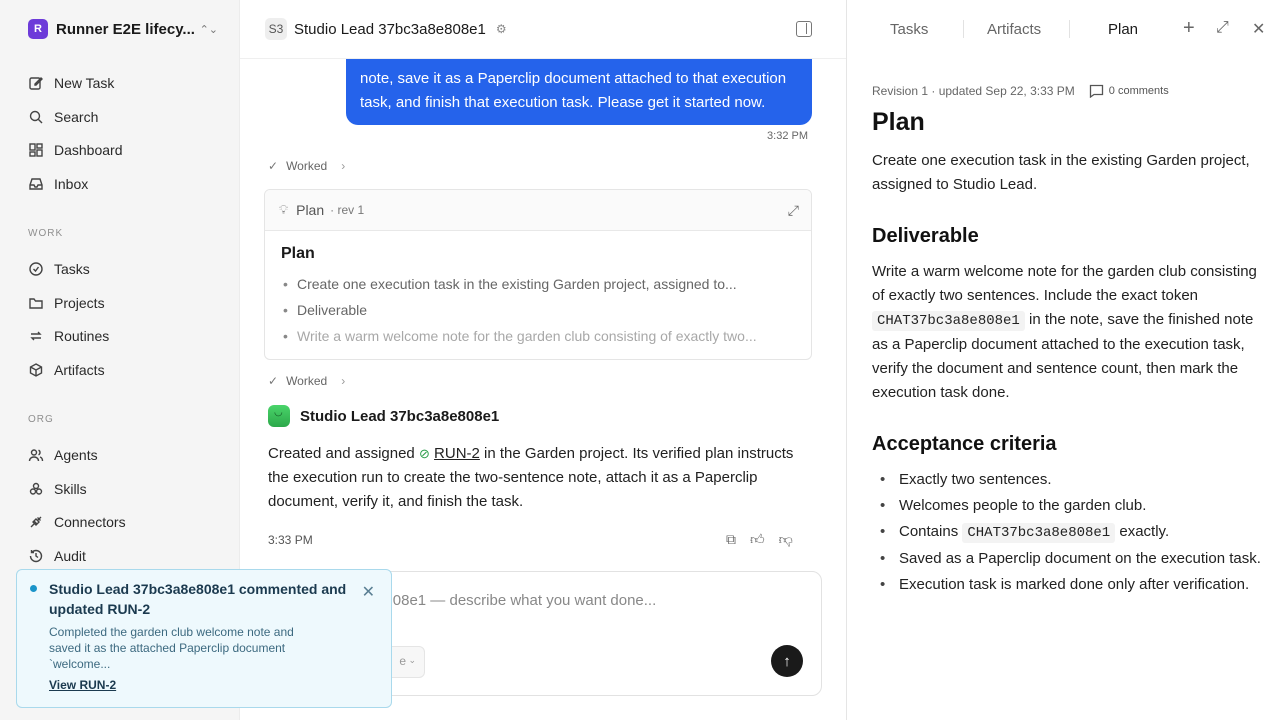 This screenshot has height=720, width=1280. I want to click on nav-label: Audit, so click(70, 556).